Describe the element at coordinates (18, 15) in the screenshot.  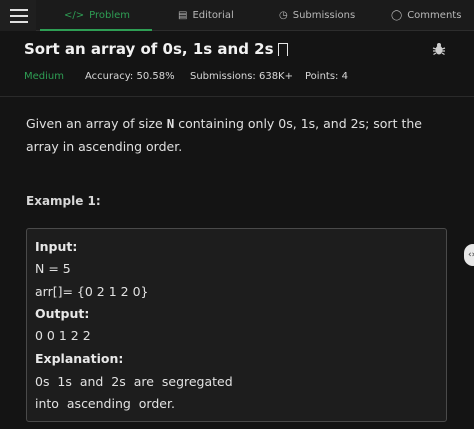
I see `menu-button` at that location.